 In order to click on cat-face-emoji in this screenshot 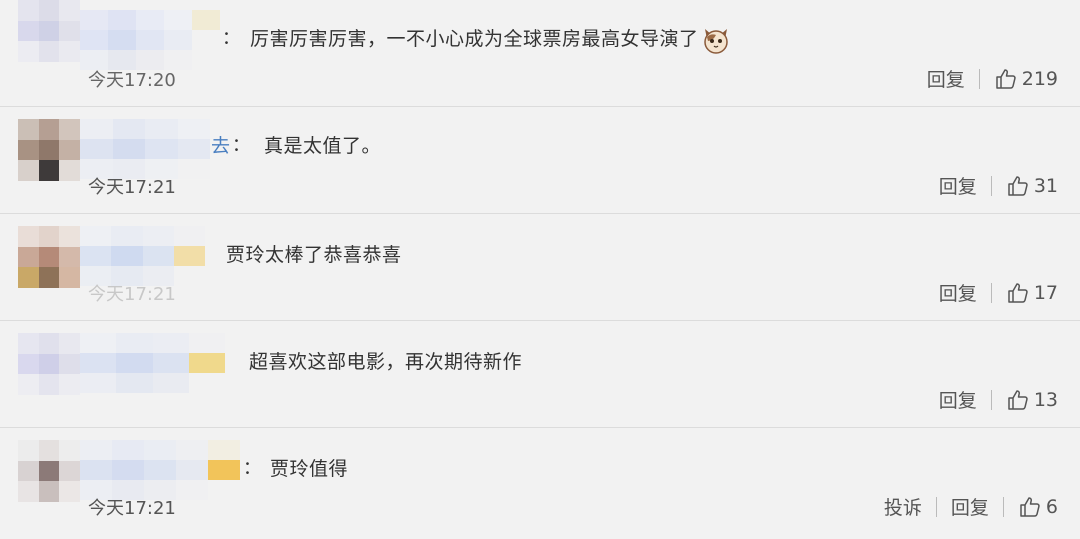, I will do `click(715, 41)`.